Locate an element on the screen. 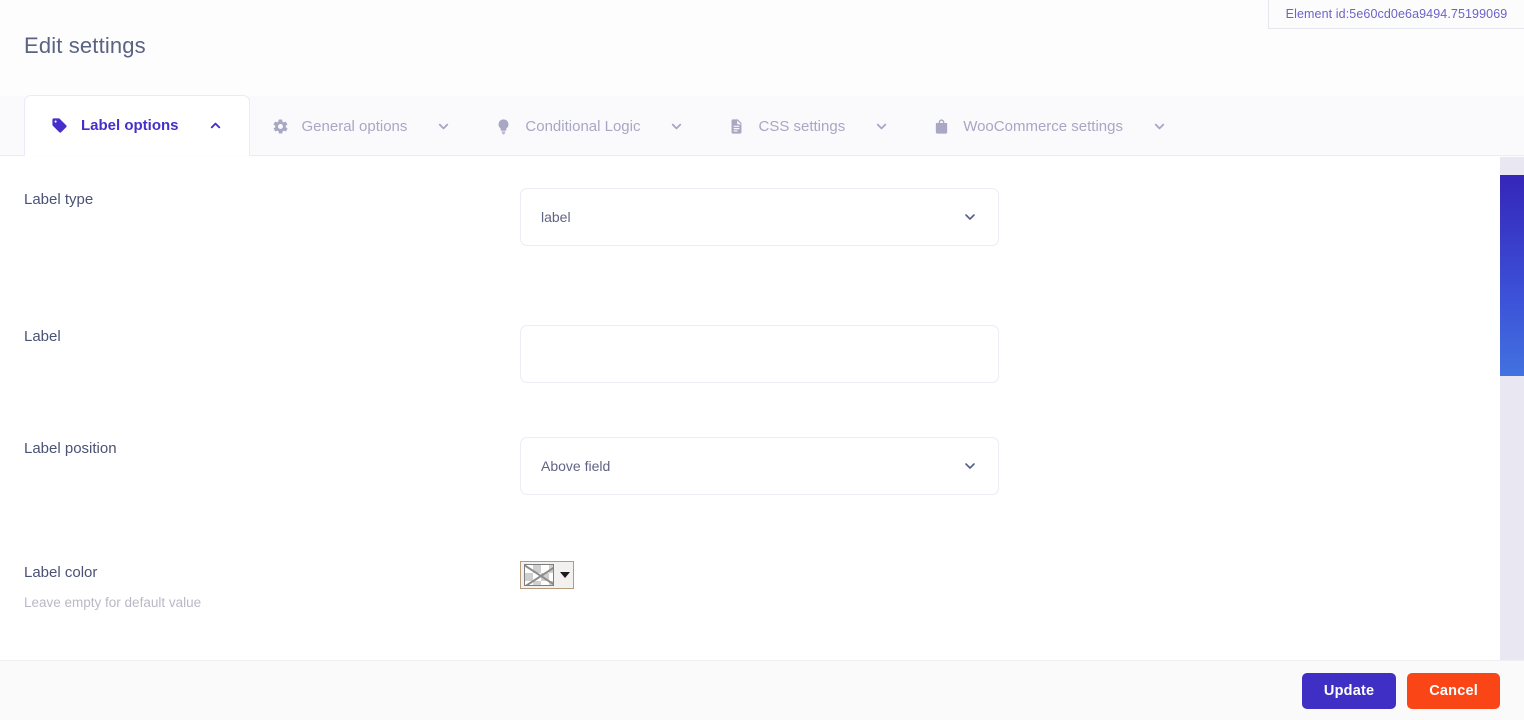 This screenshot has width=1524, height=720. form-row-label-type: Label type label is located at coordinates (750, 217).